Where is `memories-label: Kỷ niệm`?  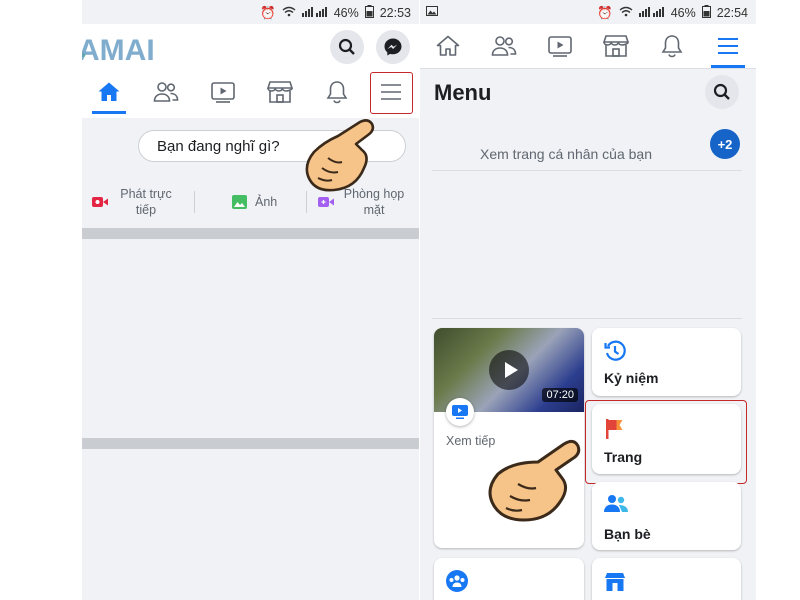 memories-label: Kỷ niệm is located at coordinates (631, 378).